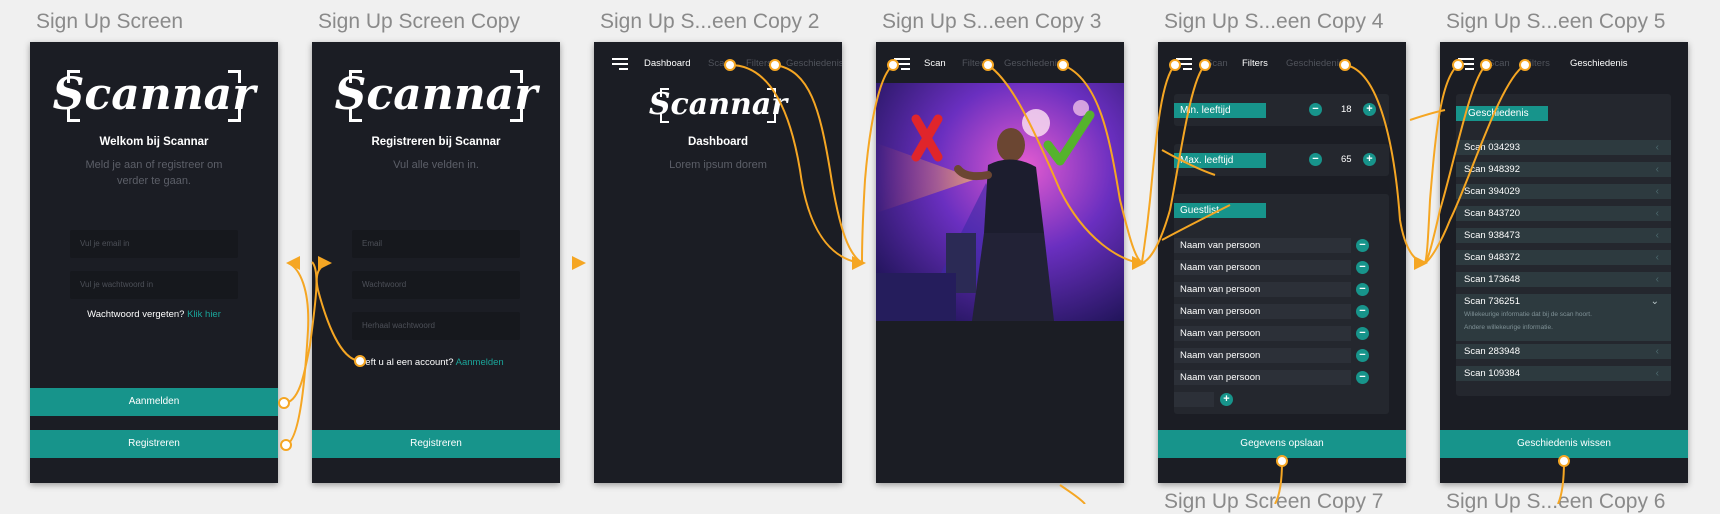  What do you see at coordinates (1281, 110) in the screenshot?
I see `min-age-panel: Min. leeftijd − 18 +` at bounding box center [1281, 110].